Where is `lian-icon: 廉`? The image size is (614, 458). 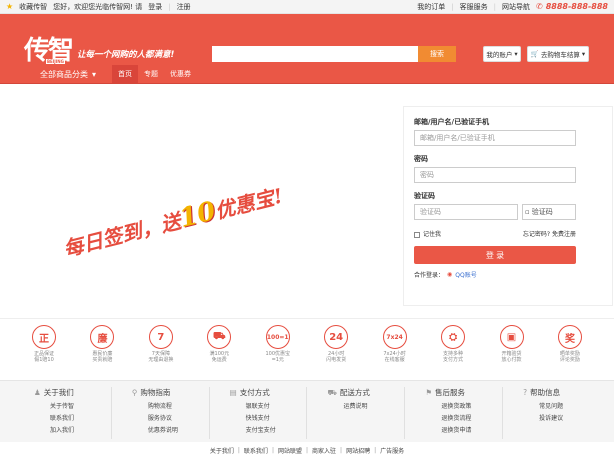
lian-icon: 廉 is located at coordinates (102, 337).